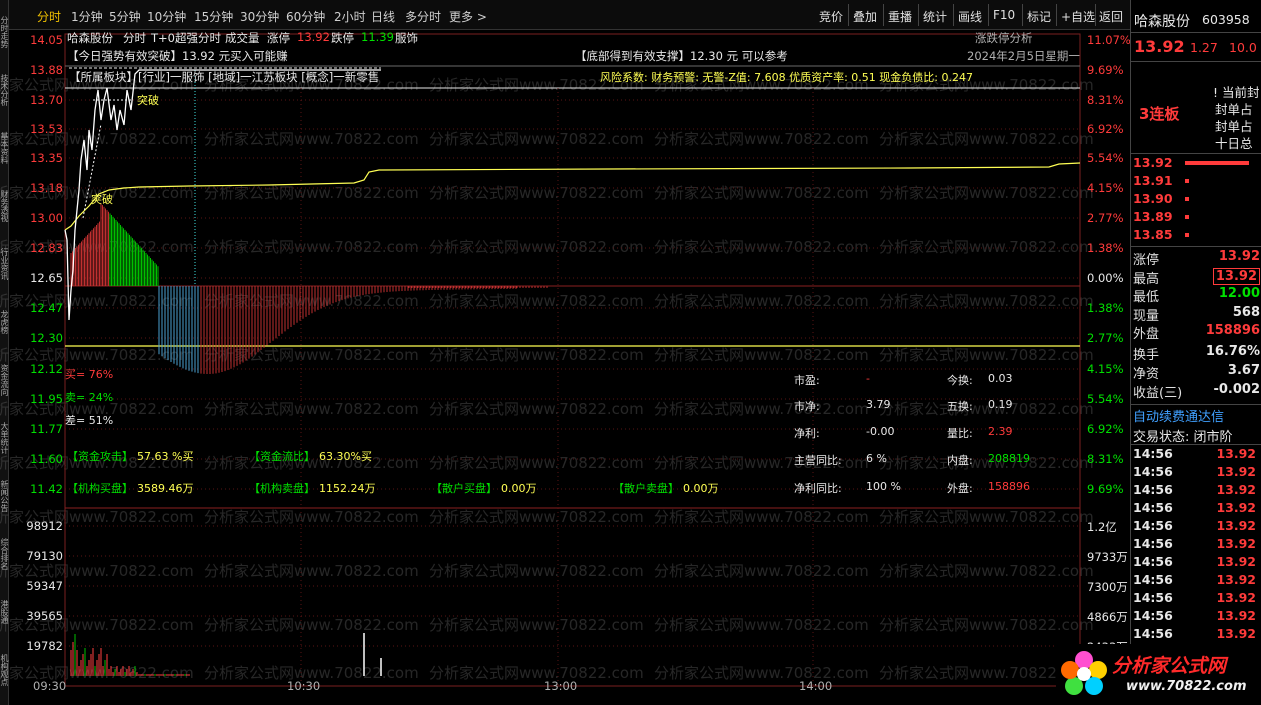 The height and width of the screenshot is (705, 1261). I want to click on quote-row: 换手 16.76%, so click(1196, 353).